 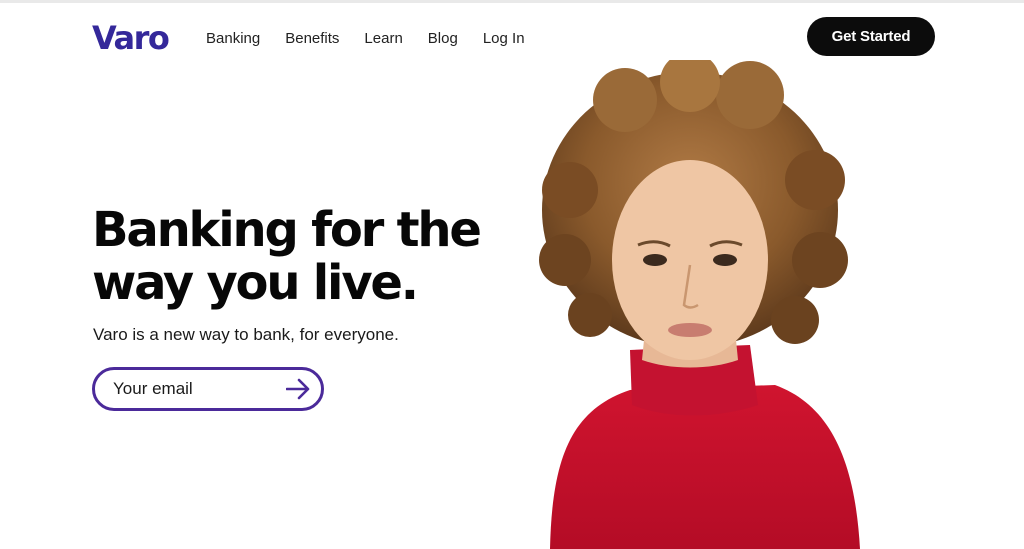 What do you see at coordinates (287, 230) in the screenshot?
I see `hero-title-line-1: Banking for the` at bounding box center [287, 230].